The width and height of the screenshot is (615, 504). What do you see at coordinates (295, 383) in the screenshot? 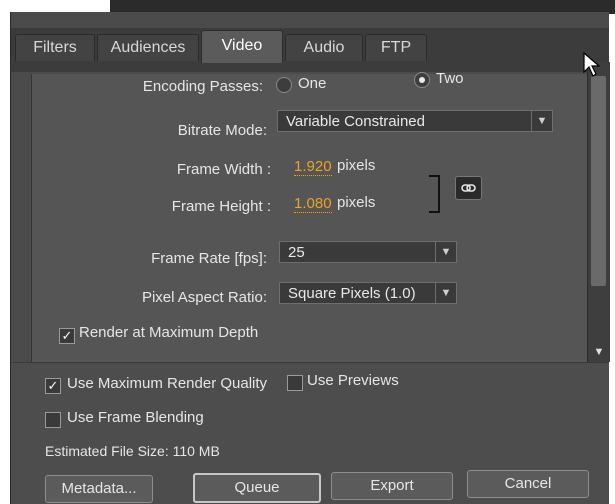
I see `use-previews-checkbox` at bounding box center [295, 383].